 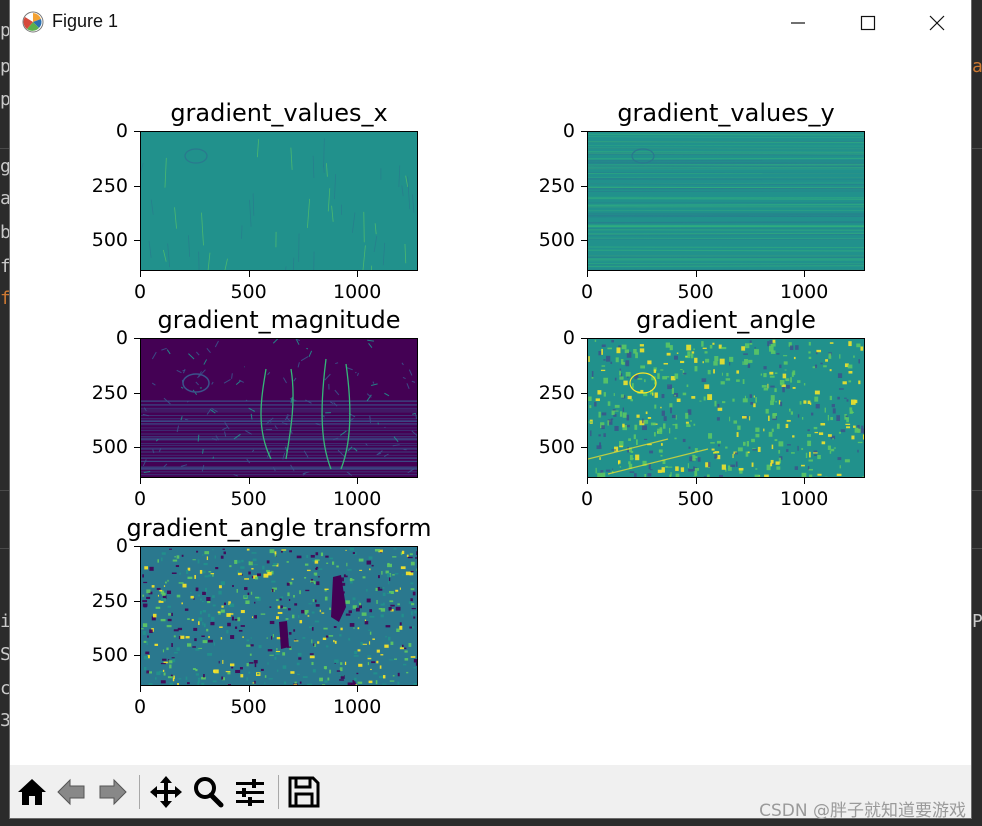 I want to click on matplotlib-icon, so click(x=33, y=22).